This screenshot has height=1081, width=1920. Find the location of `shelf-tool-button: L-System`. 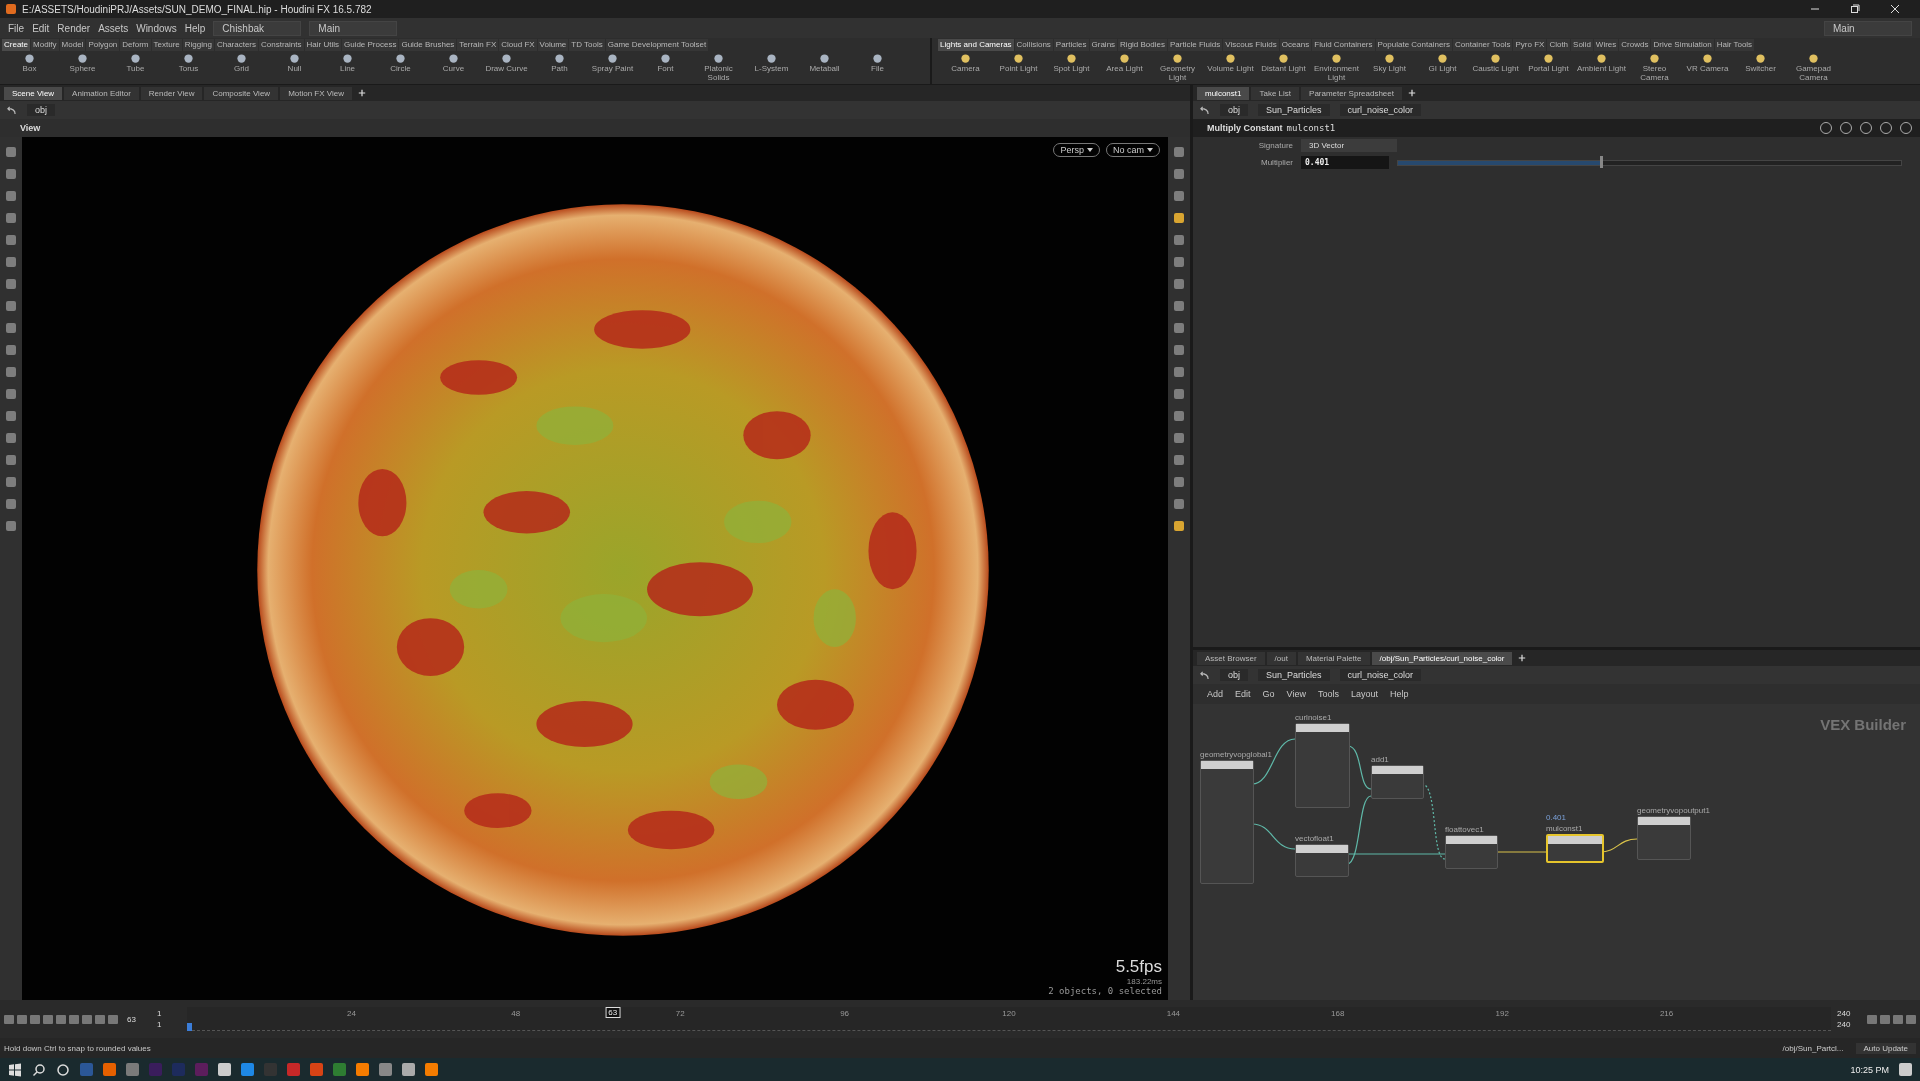

shelf-tool-button: L-System is located at coordinates (771, 67).